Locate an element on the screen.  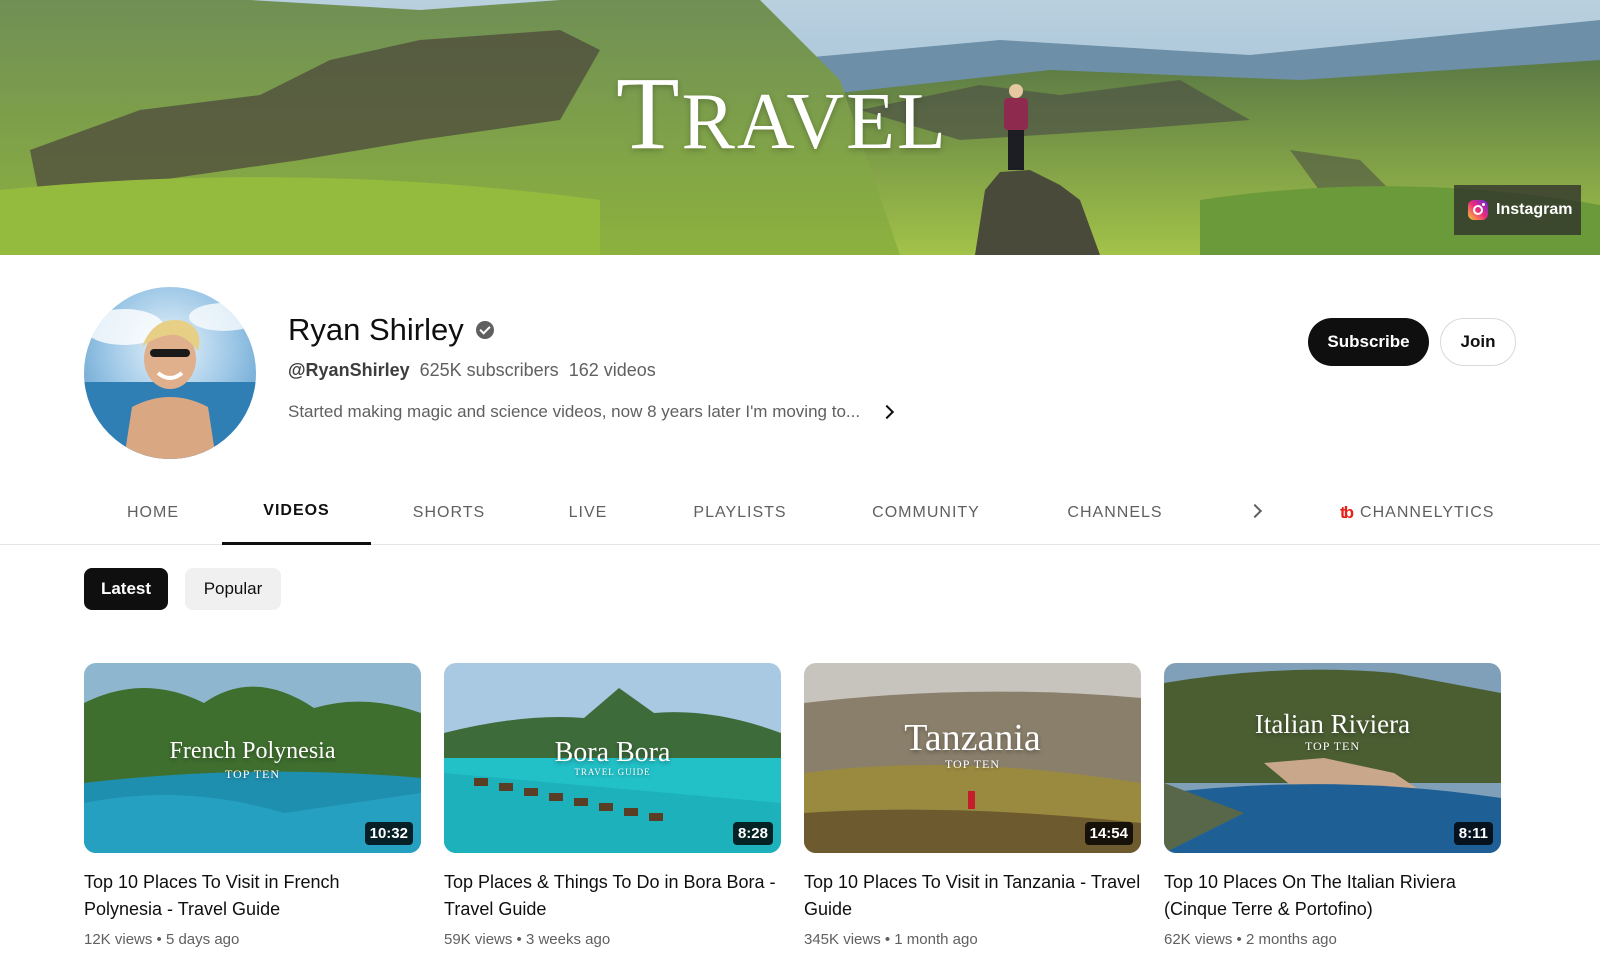
verified-check-icon is located at coordinates (484, 330).